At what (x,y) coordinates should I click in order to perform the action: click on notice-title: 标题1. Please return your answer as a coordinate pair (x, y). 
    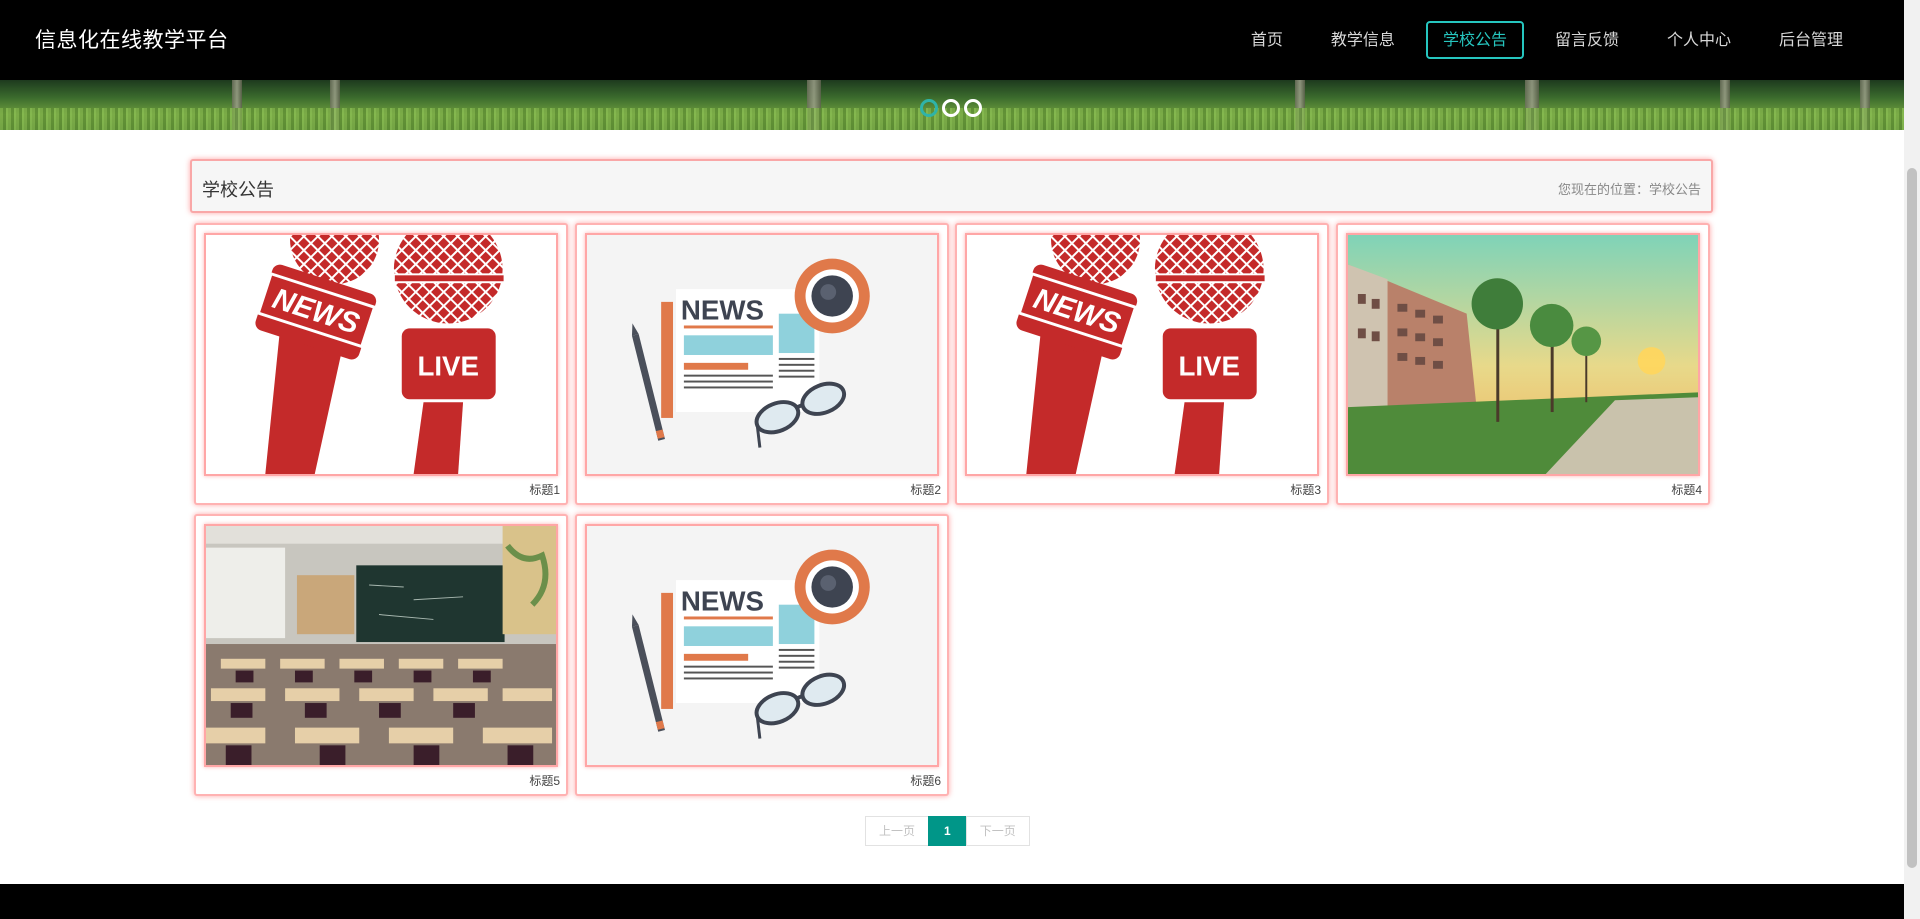
    Looking at the image, I should click on (544, 489).